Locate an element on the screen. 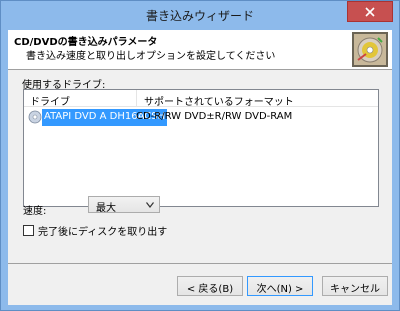 The width and height of the screenshot is (400, 311). page-title: CD/DVDの書き込みパラメータ is located at coordinates (86, 42).